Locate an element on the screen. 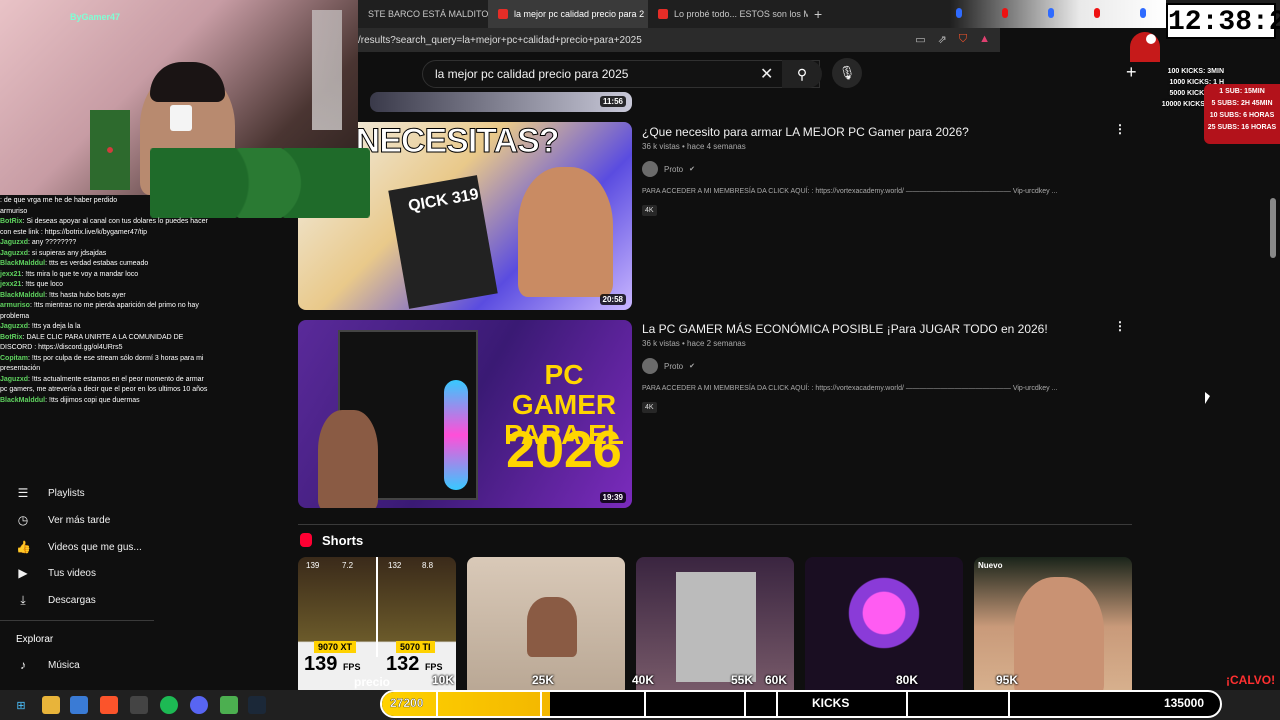  chat-text: : ttts es verdad estabas cumeado is located at coordinates (97, 263).